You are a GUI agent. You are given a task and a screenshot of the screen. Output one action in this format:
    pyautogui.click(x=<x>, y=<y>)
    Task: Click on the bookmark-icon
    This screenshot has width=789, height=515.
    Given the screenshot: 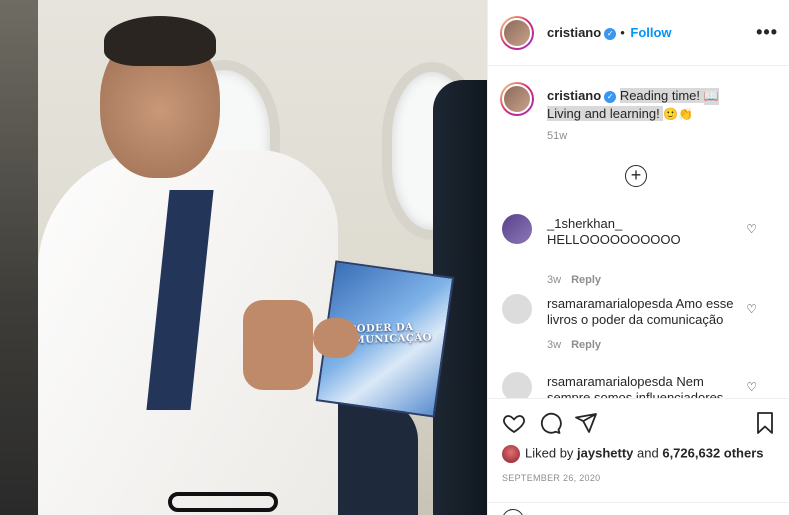 What is the action you would take?
    pyautogui.click(x=765, y=423)
    